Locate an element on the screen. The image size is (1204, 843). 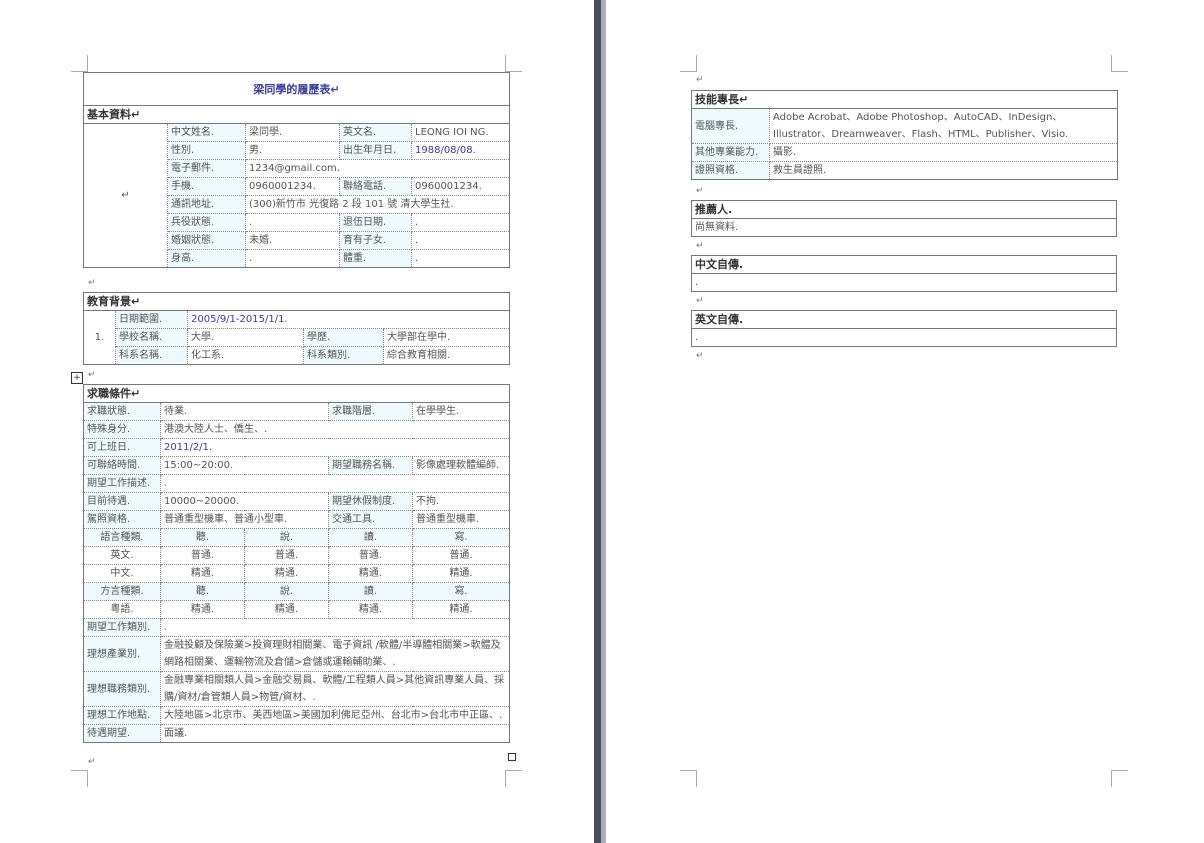
education-index: 1. is located at coordinates (99, 337).